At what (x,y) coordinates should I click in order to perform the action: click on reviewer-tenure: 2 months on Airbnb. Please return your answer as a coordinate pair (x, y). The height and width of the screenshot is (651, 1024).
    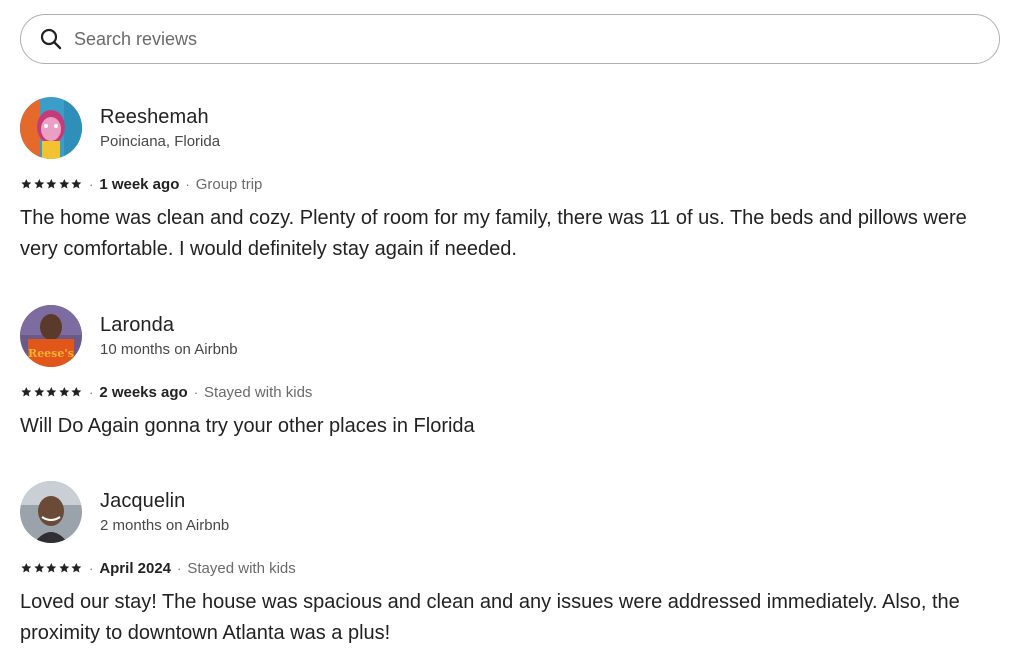
    Looking at the image, I should click on (165, 525).